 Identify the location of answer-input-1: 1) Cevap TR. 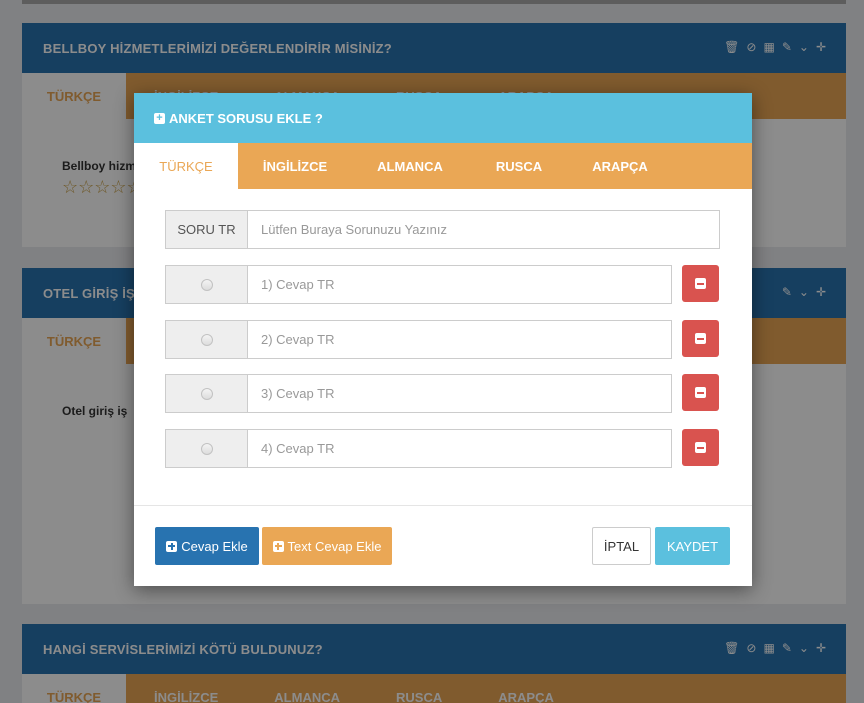
(460, 284).